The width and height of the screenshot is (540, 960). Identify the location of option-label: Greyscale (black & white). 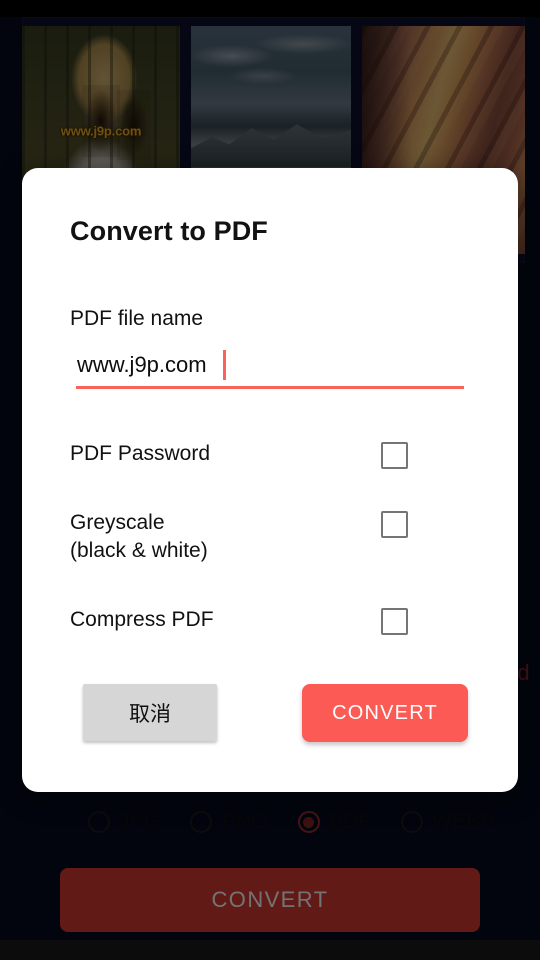
(139, 537).